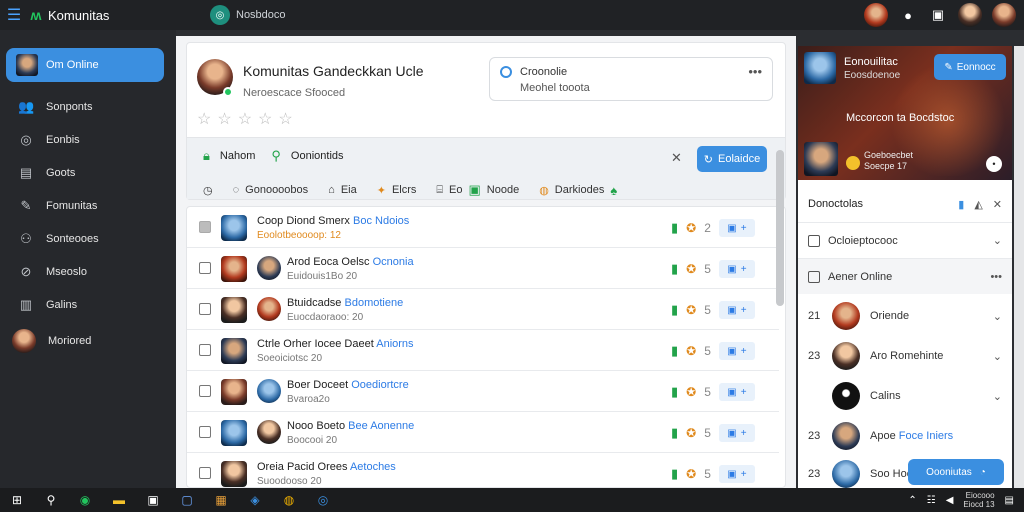 The height and width of the screenshot is (512, 1024). Describe the element at coordinates (978, 204) in the screenshot. I see `pin-icon: ◭` at that location.